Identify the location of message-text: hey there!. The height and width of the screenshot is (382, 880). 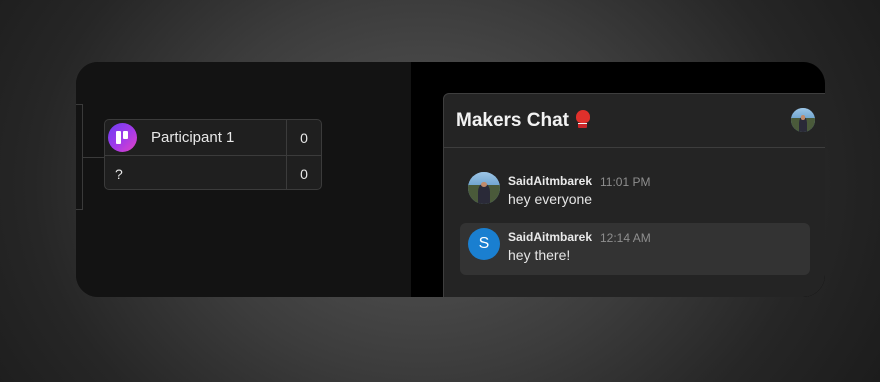
(539, 255).